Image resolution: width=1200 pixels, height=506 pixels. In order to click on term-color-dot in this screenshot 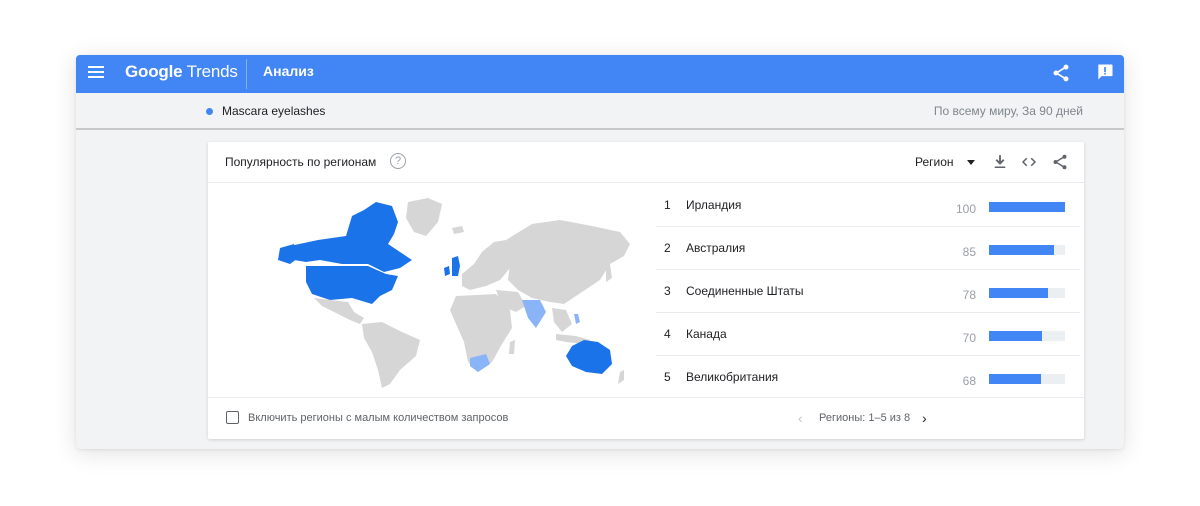, I will do `click(209, 111)`.